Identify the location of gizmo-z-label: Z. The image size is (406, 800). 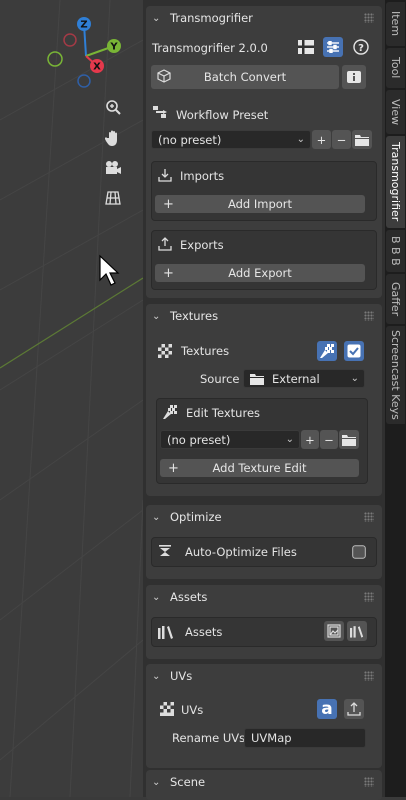
(83, 25).